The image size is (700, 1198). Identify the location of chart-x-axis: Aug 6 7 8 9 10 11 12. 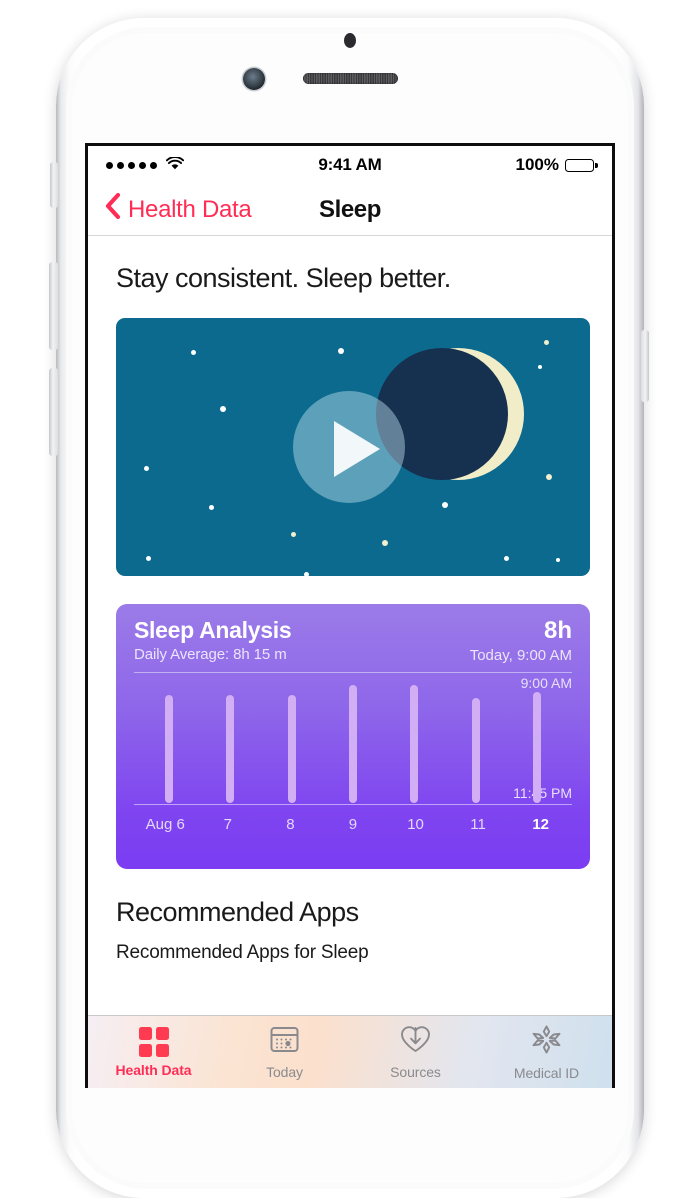
(353, 819).